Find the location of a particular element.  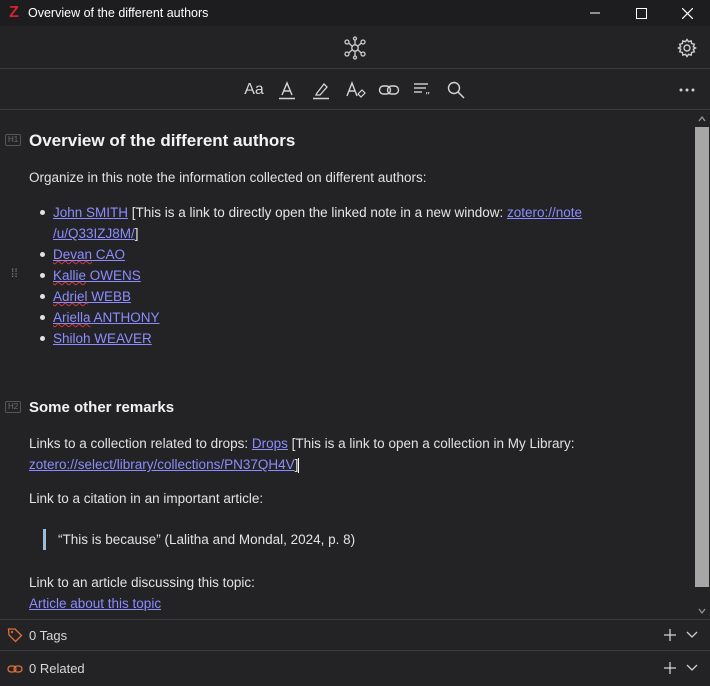

heading-level-tag: H1 is located at coordinates (13, 140).